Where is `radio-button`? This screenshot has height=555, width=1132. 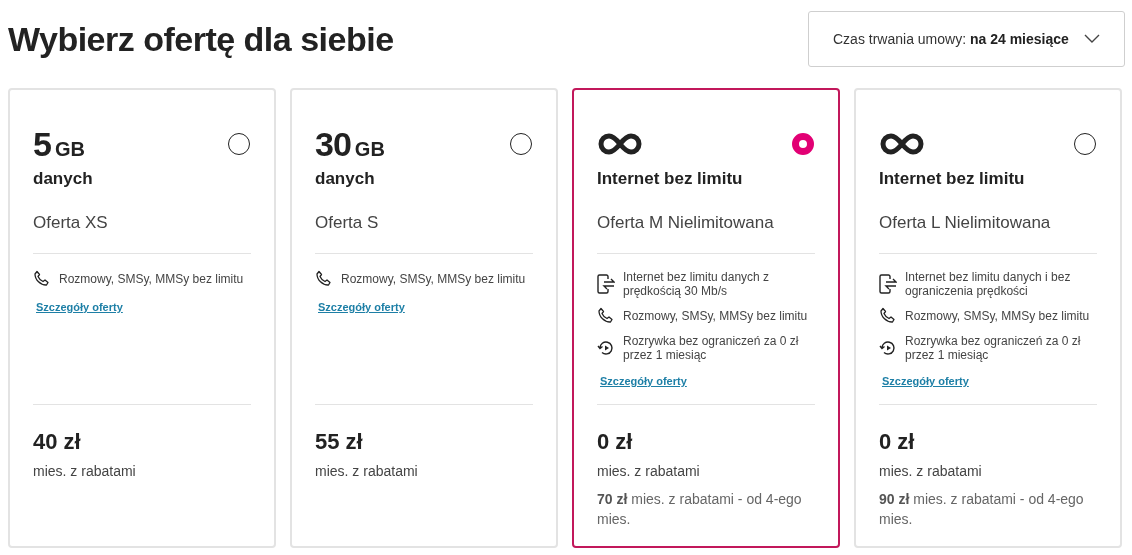 radio-button is located at coordinates (803, 144).